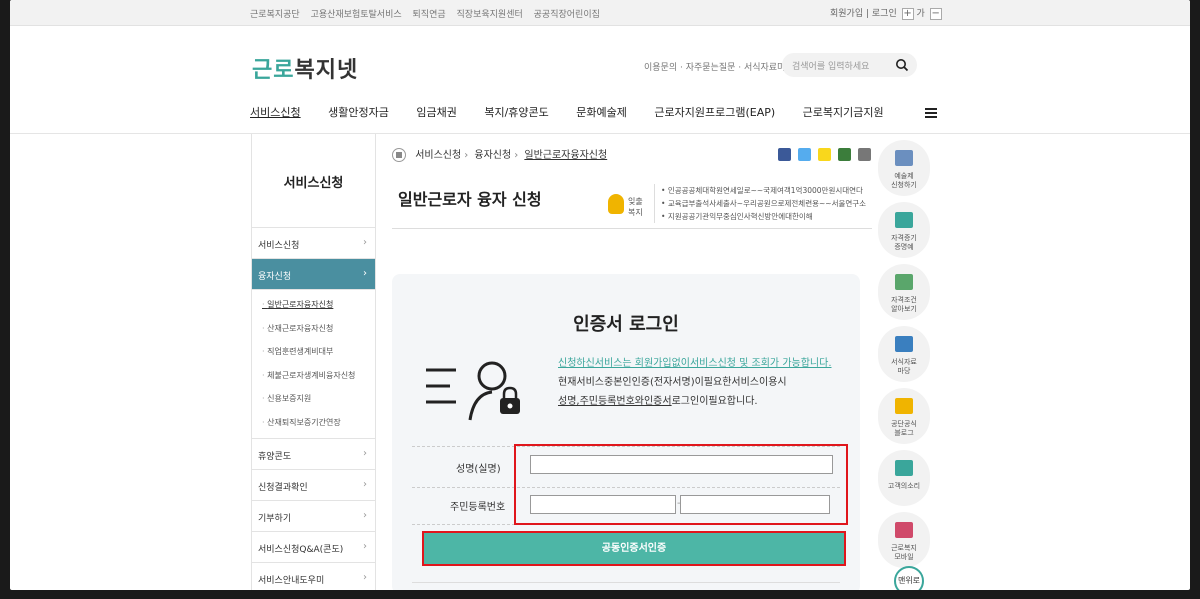 The height and width of the screenshot is (599, 1200). I want to click on search-icon, so click(902, 65).